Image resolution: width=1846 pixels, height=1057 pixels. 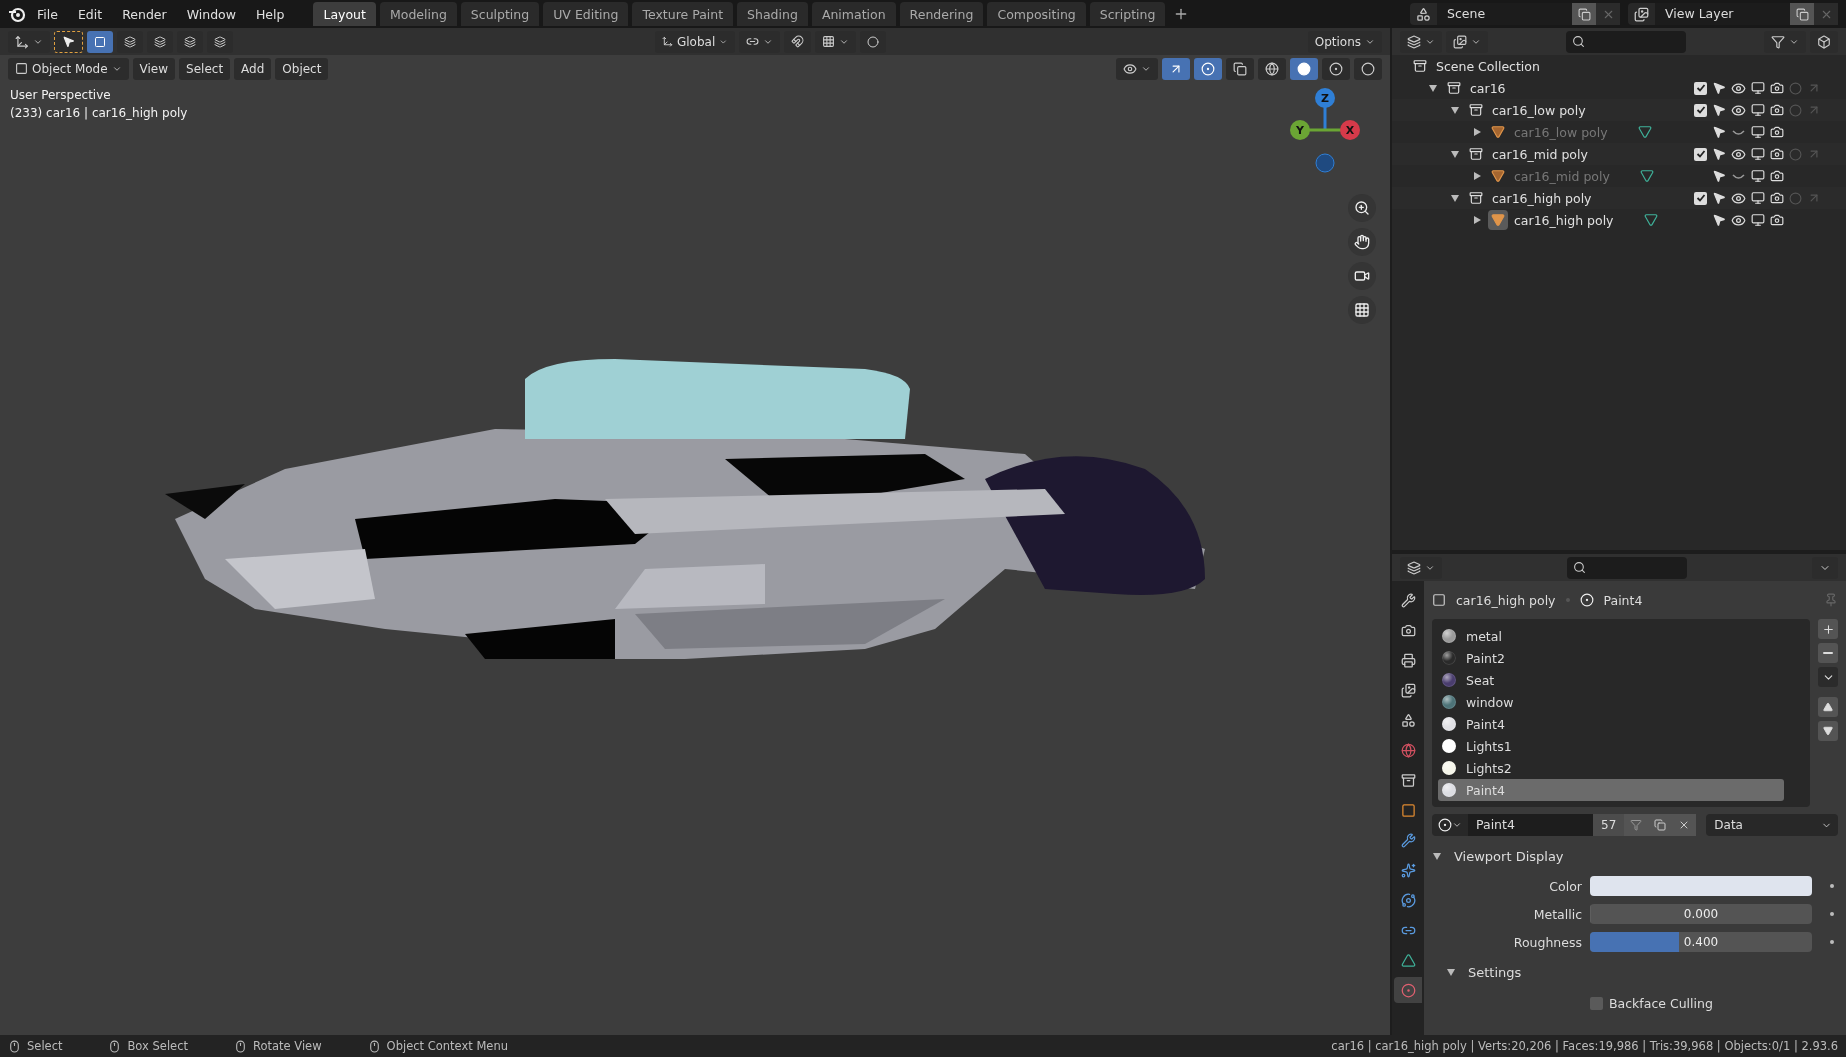 I want to click on snap-button, so click(x=797, y=41).